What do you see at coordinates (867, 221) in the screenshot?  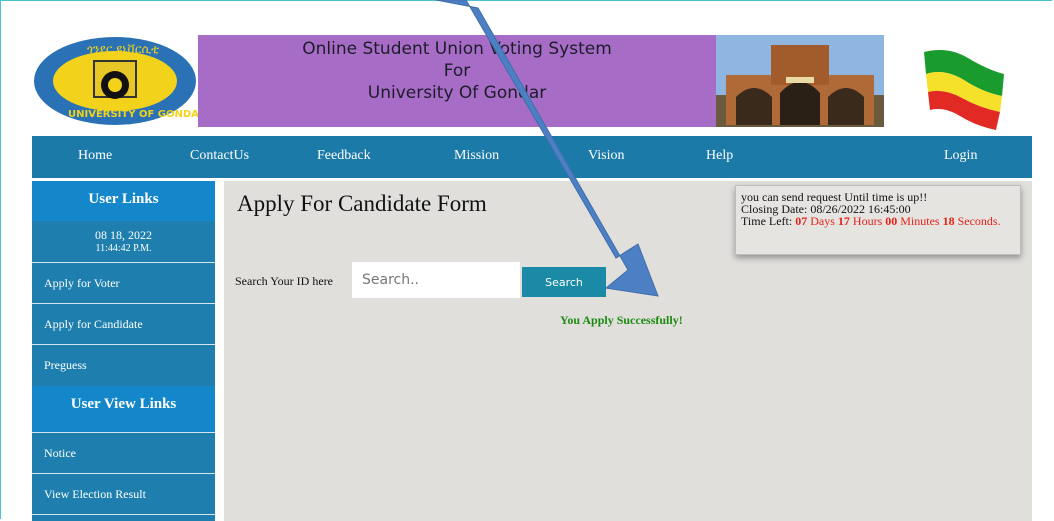 I see `time-left-hours-label: Hours` at bounding box center [867, 221].